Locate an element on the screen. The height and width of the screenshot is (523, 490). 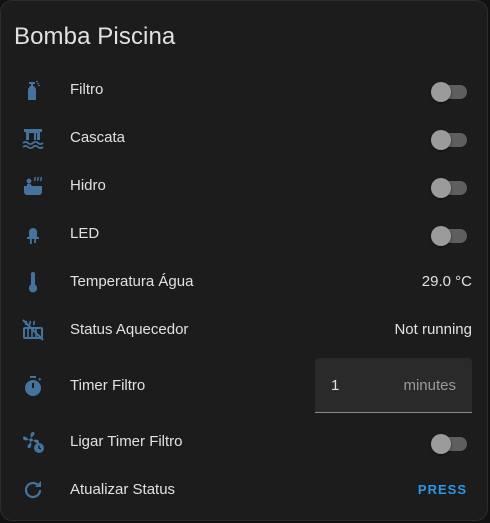
entity-row-hidro: Hidro is located at coordinates (244, 185).